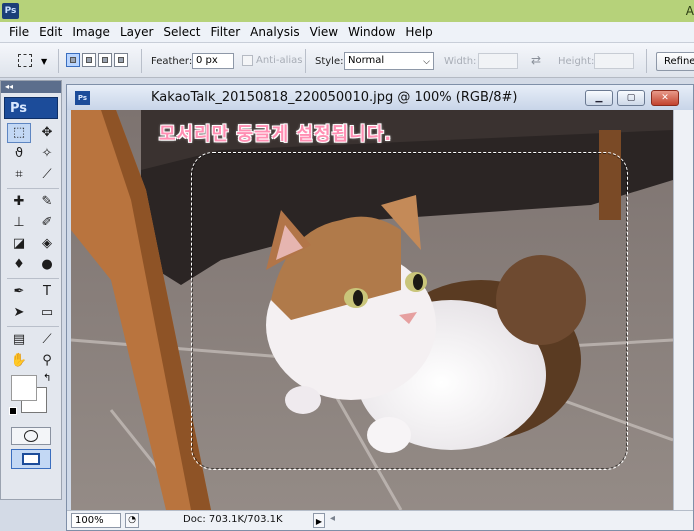 This screenshot has width=694, height=531. Describe the element at coordinates (19, 175) in the screenshot. I see `crop-tool-icon: ⌗` at that location.